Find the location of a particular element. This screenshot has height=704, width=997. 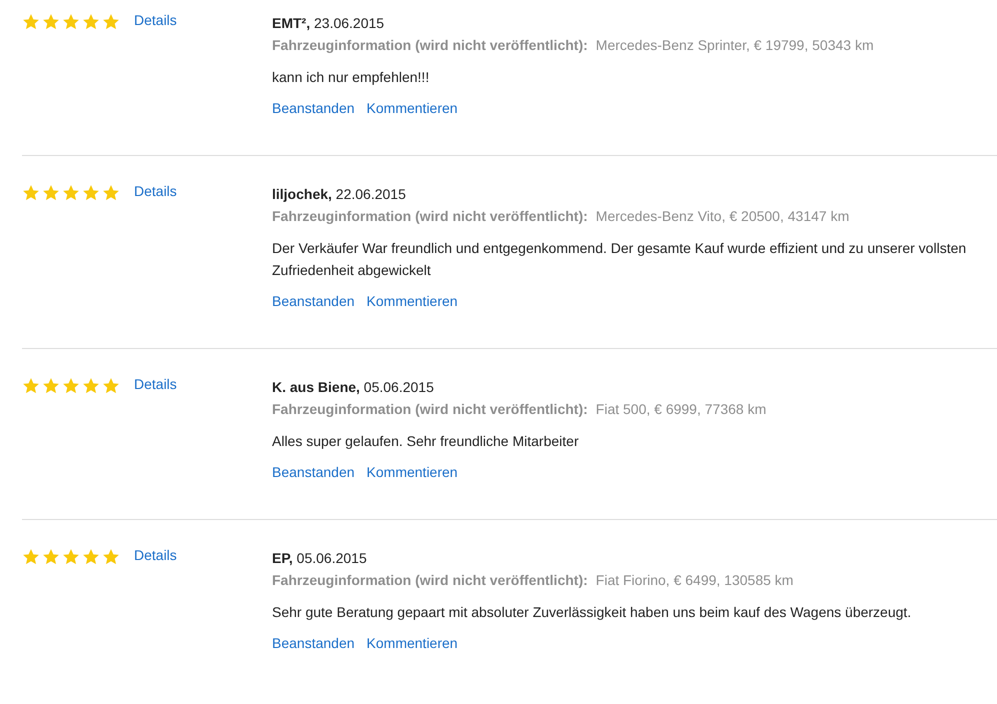

review-text: Alles super gelaufen. Sehr freundliche Mitarbeiter is located at coordinates (426, 441).